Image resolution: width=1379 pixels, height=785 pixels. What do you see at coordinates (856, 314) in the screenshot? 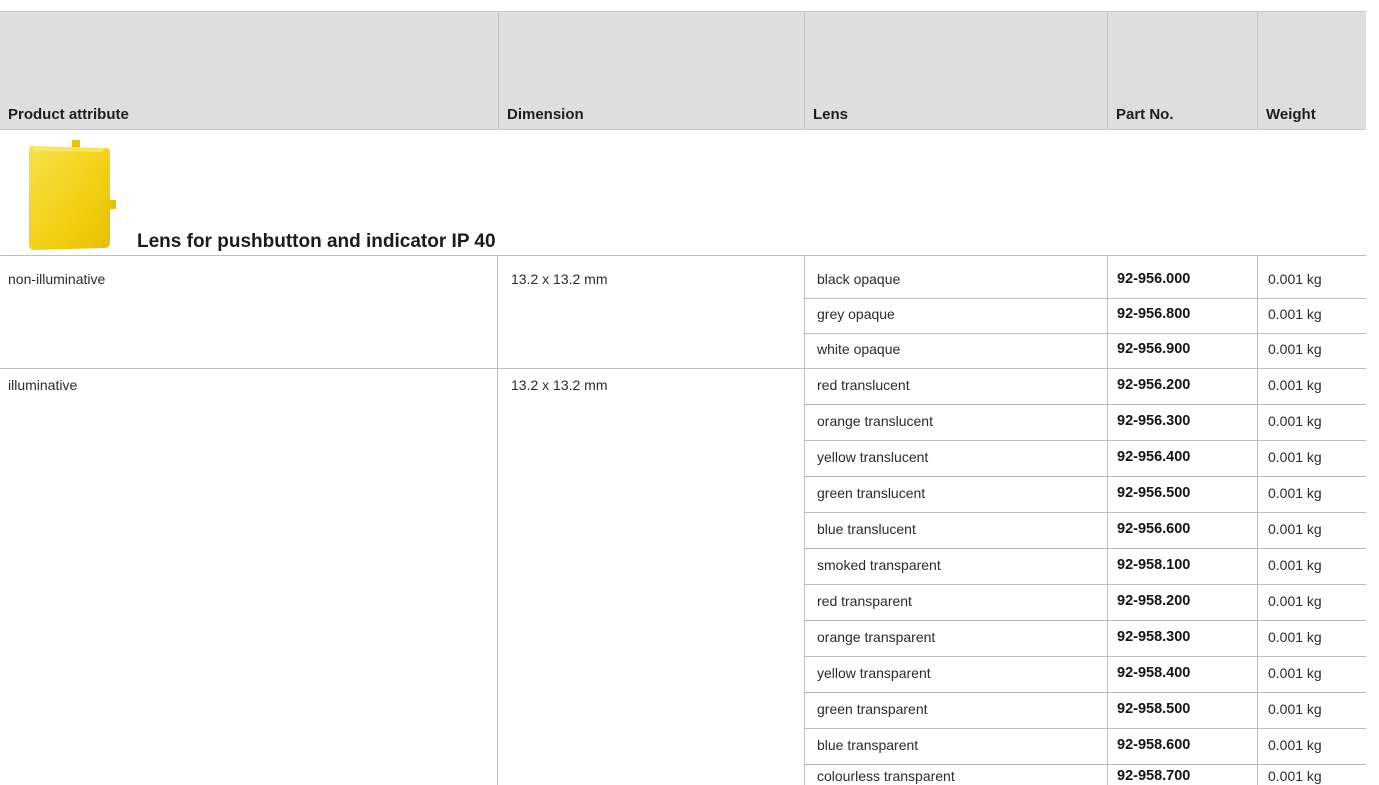
I see `lens-cell: grey opaque` at bounding box center [856, 314].